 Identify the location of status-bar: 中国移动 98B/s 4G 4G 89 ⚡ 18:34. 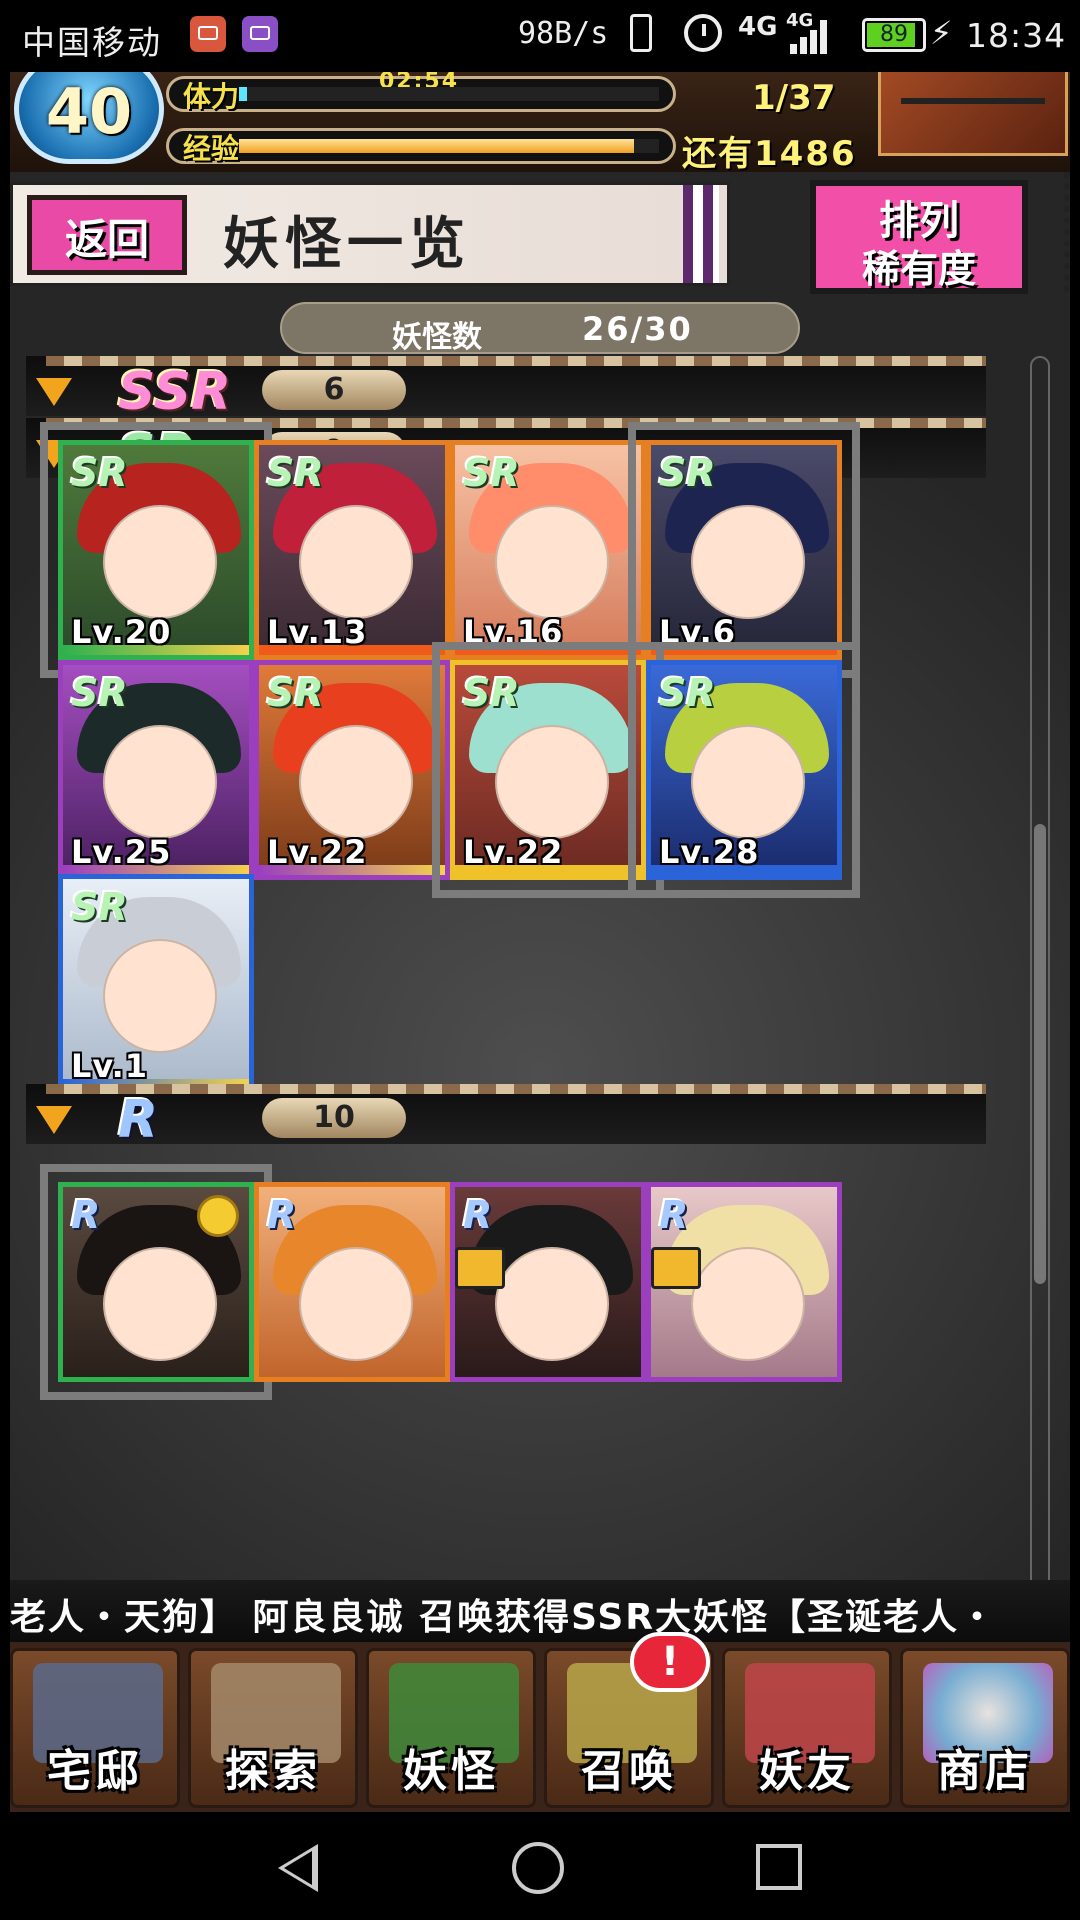
(540, 36).